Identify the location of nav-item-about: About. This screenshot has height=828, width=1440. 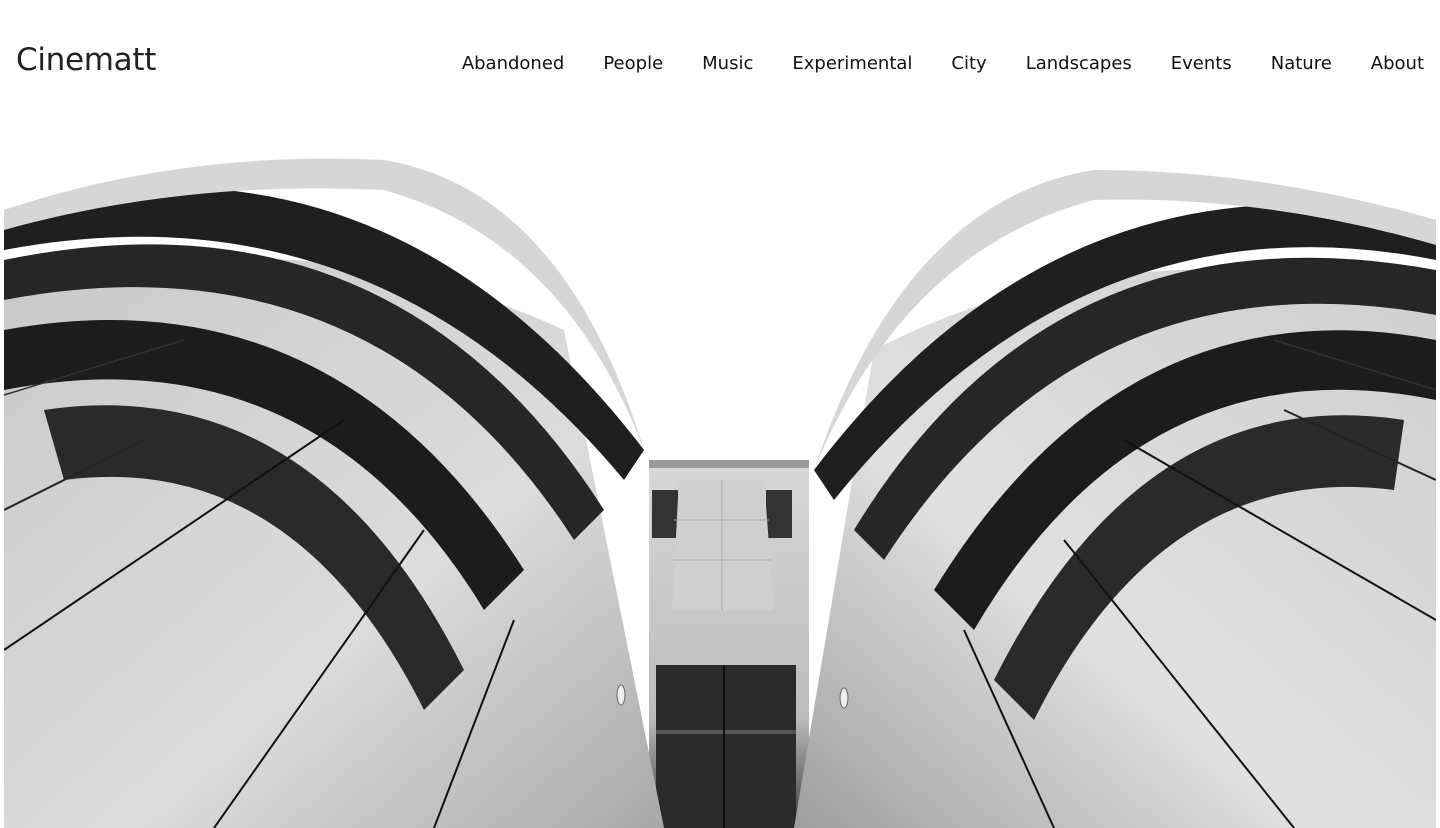
(1397, 64).